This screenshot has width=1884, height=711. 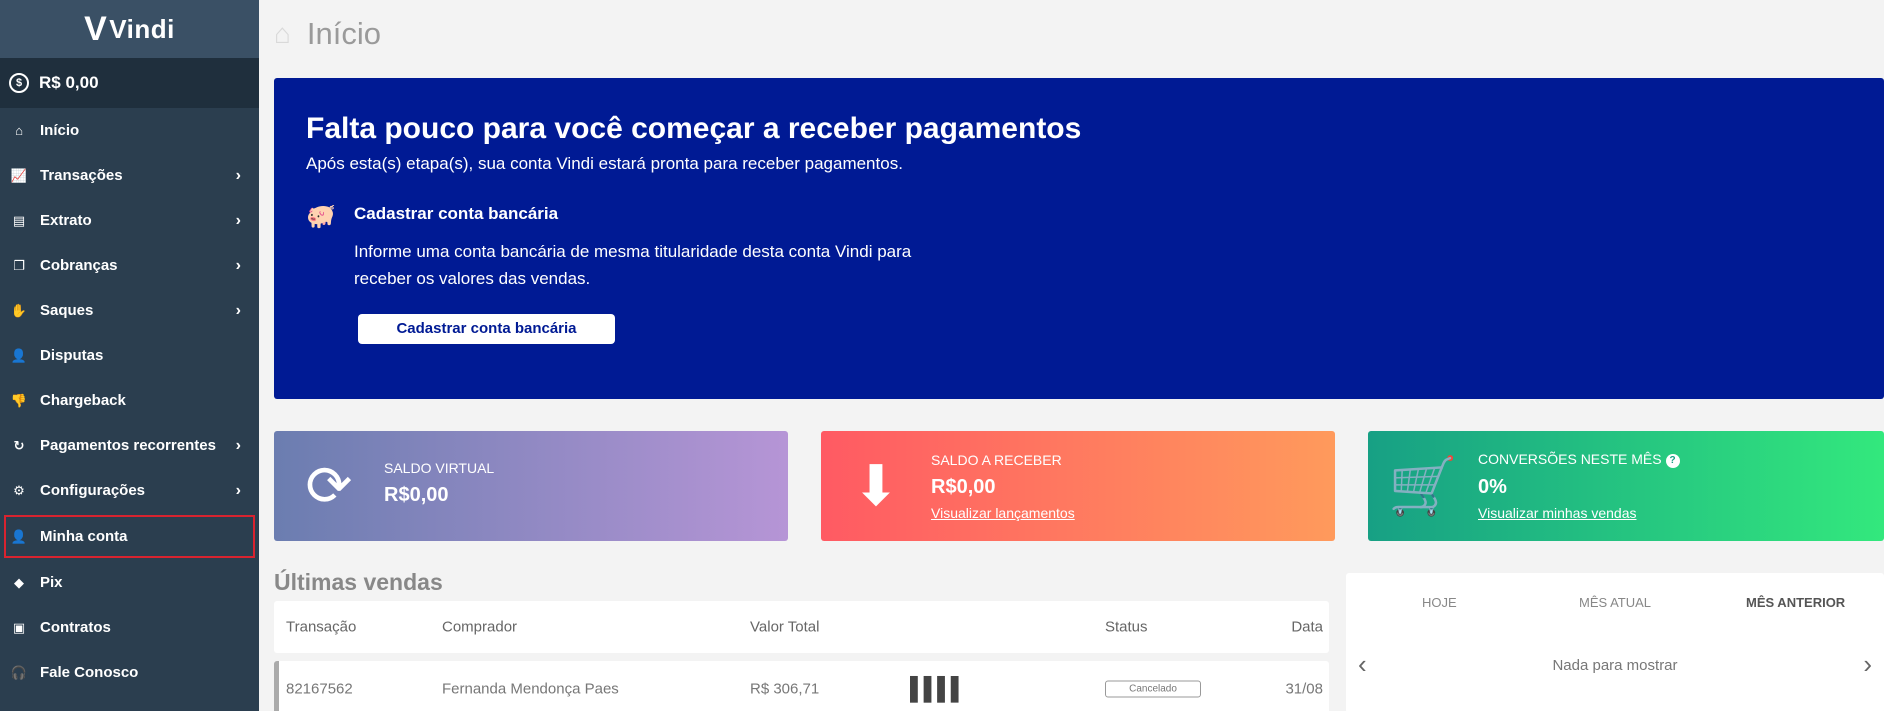 I want to click on tab-mes-anterior: MÊS ANTERIOR, so click(x=1795, y=602).